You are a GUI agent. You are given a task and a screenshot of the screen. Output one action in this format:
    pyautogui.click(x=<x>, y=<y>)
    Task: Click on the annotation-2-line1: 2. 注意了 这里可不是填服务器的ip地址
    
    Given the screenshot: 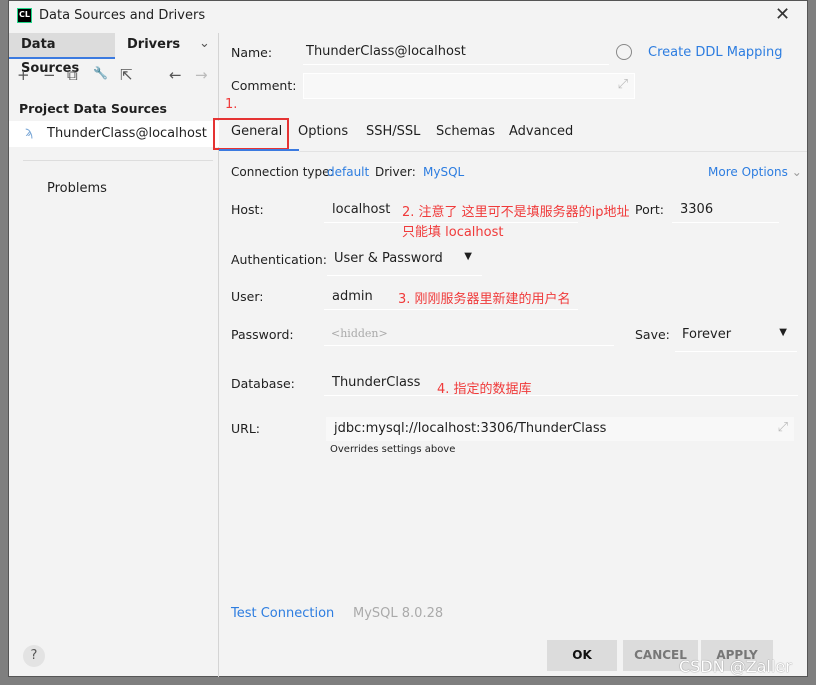 What is the action you would take?
    pyautogui.click(x=516, y=212)
    